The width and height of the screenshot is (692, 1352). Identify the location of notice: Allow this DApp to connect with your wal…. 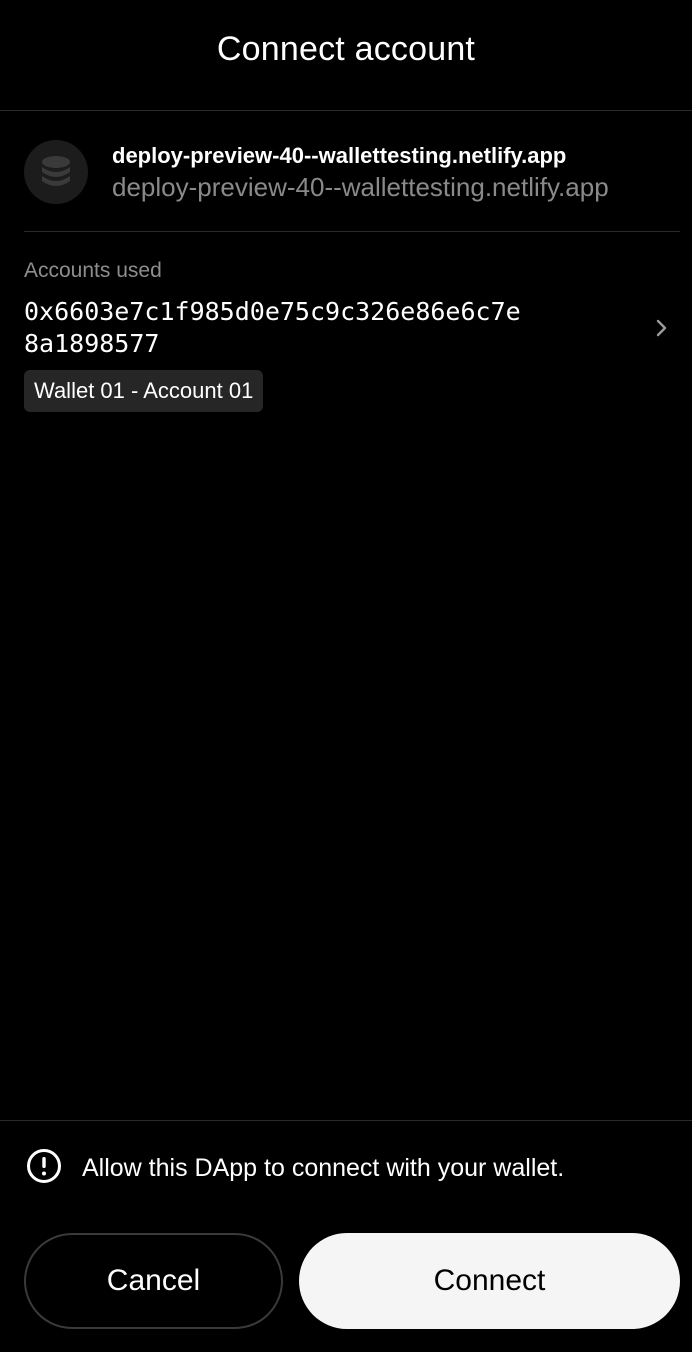
(295, 1168).